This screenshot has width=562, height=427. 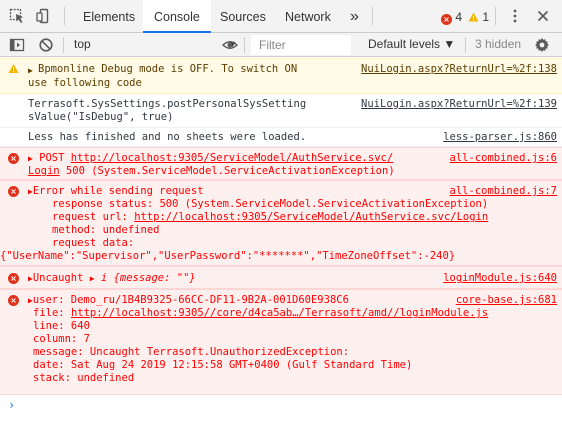 What do you see at coordinates (104, 278) in the screenshot?
I see `info-icon: i` at bounding box center [104, 278].